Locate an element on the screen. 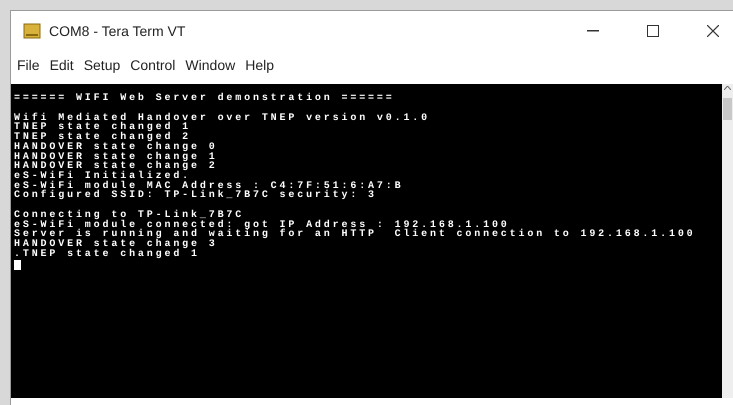 The height and width of the screenshot is (405, 733). scroll-thumb is located at coordinates (727, 109).